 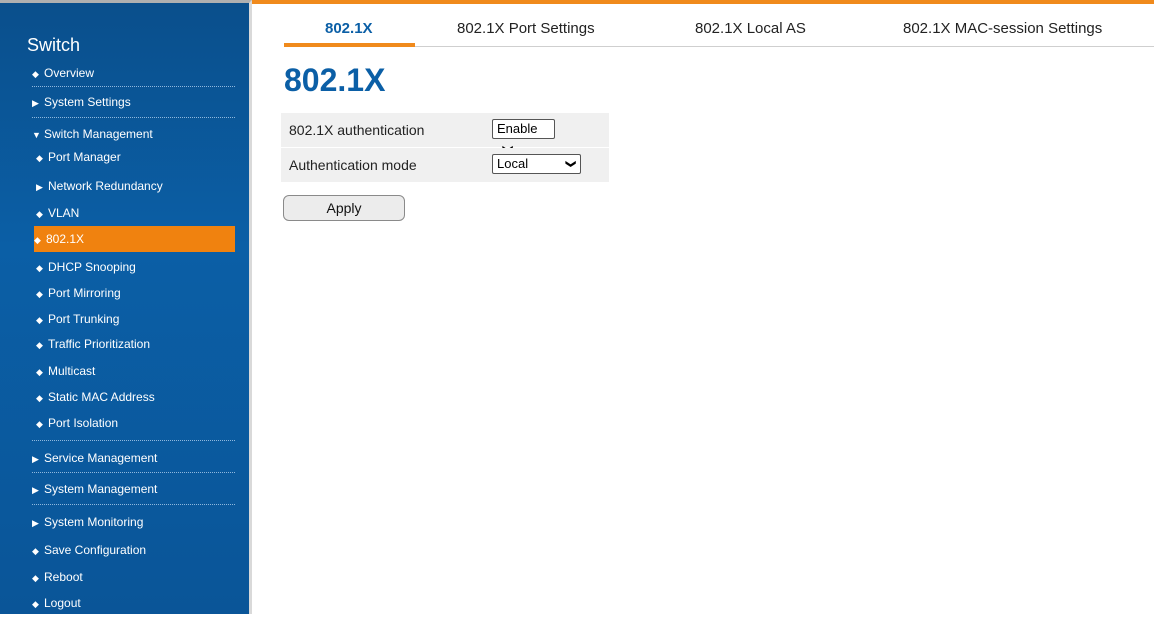 I want to click on sidebar-item-label: System Management, so click(x=101, y=489).